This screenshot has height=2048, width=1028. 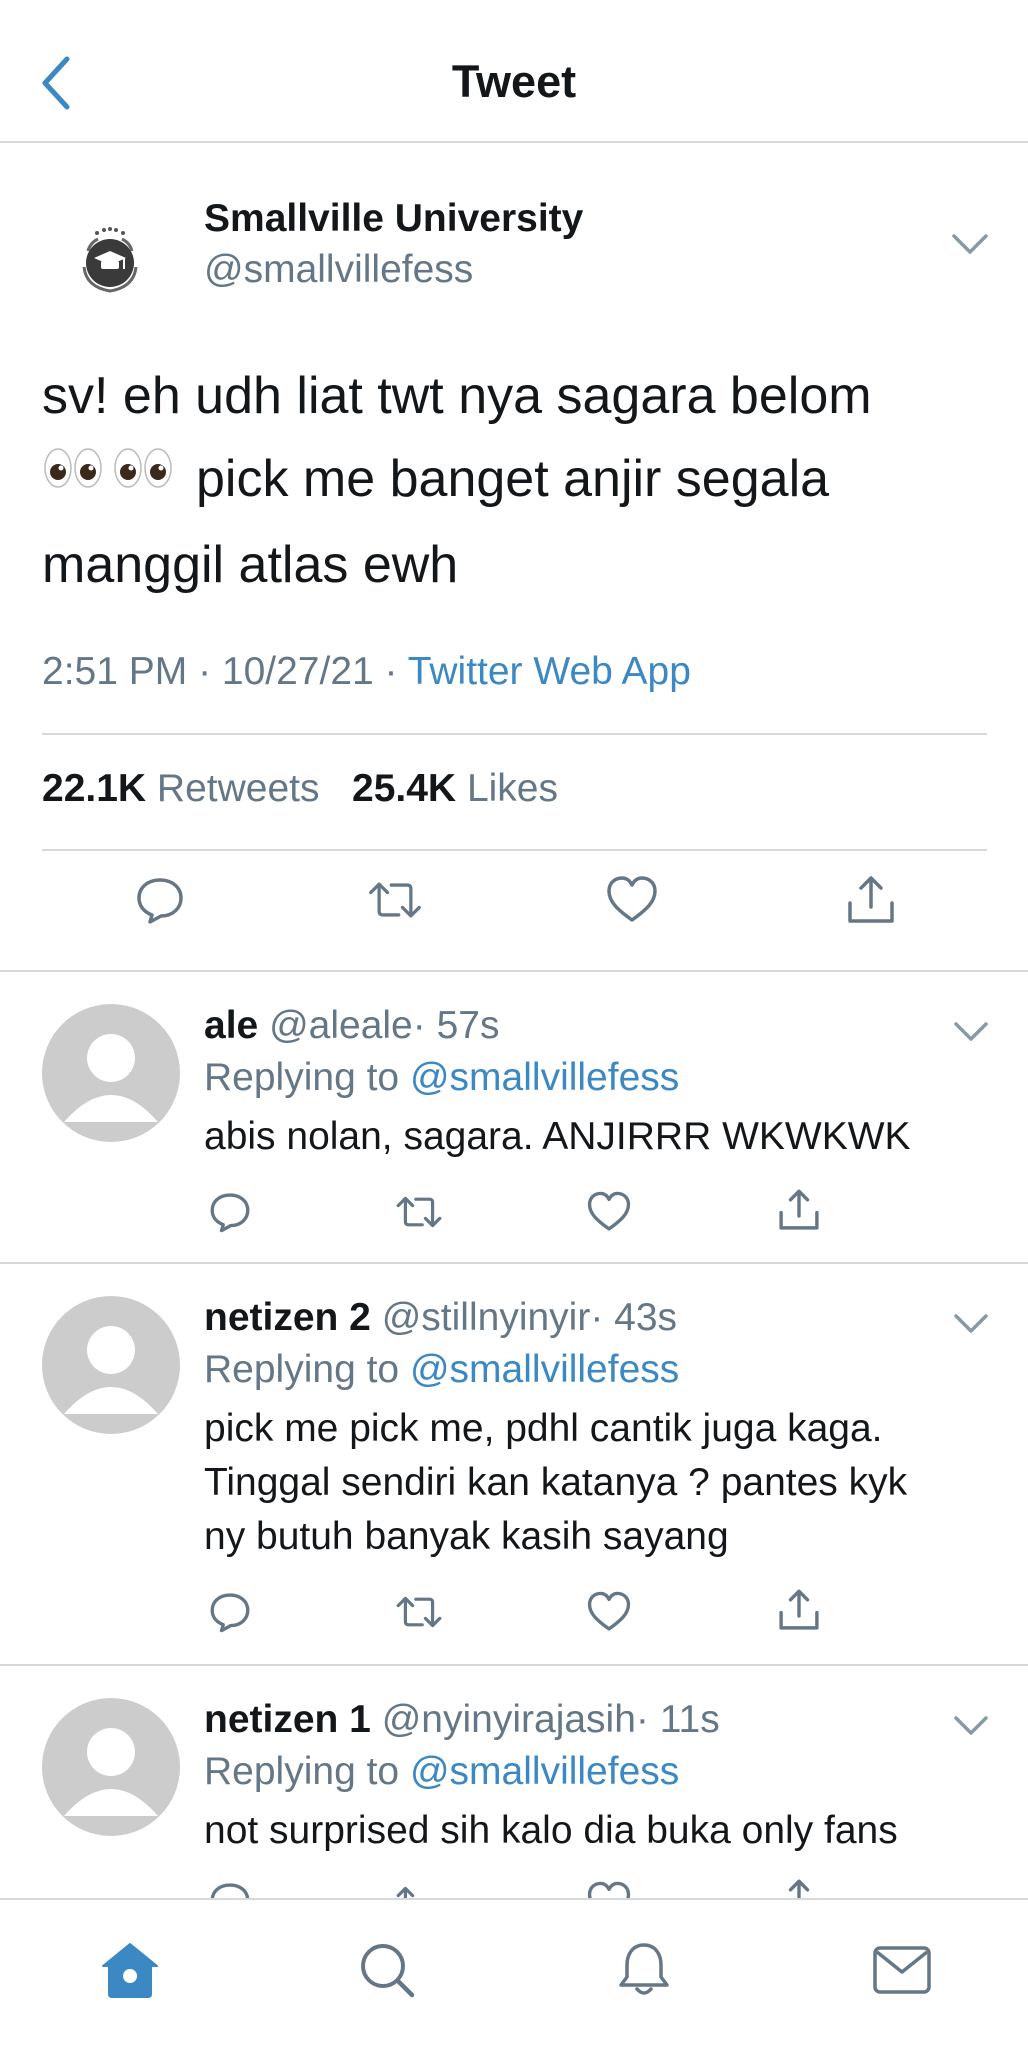 I want to click on tweet-stats: 22.1K Retweets 25.4K Likes, so click(x=300, y=789).